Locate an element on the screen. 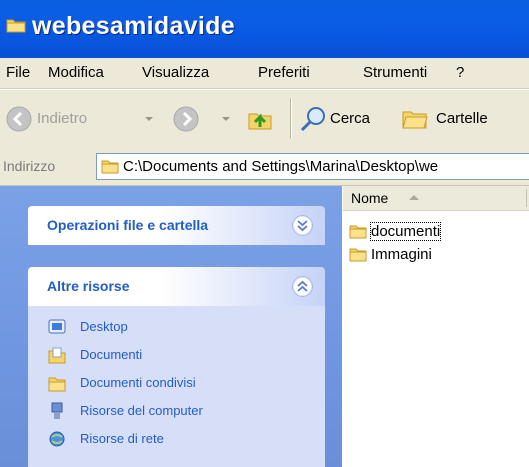 Image resolution: width=529 pixels, height=467 pixels. search-button: Cerca is located at coordinates (342, 119).